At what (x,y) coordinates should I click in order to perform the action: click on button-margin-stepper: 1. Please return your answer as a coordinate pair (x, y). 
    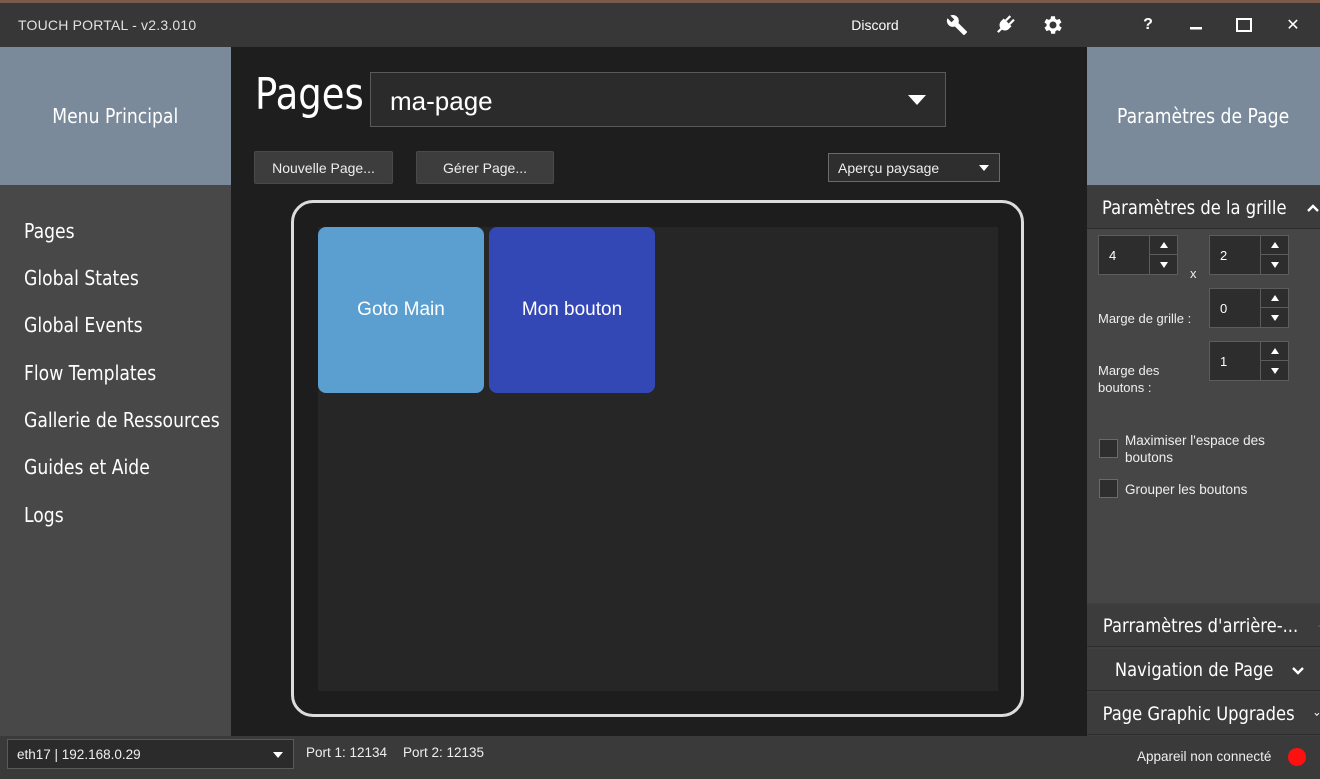
    Looking at the image, I should click on (1249, 361).